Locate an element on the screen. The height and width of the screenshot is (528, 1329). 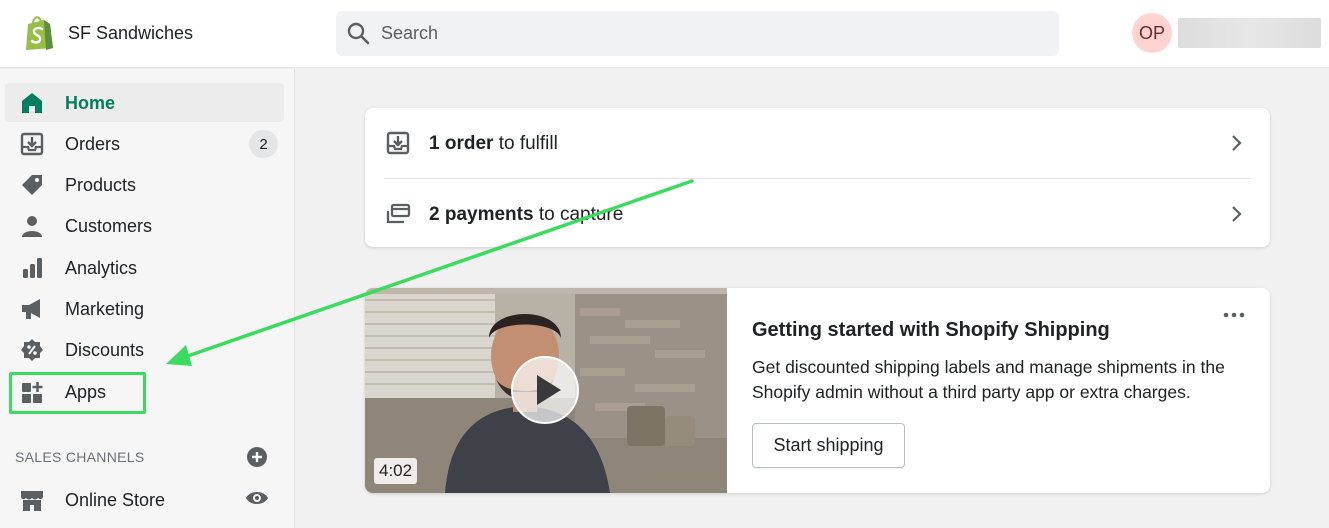
sidebar-item-label: Home is located at coordinates (90, 103).